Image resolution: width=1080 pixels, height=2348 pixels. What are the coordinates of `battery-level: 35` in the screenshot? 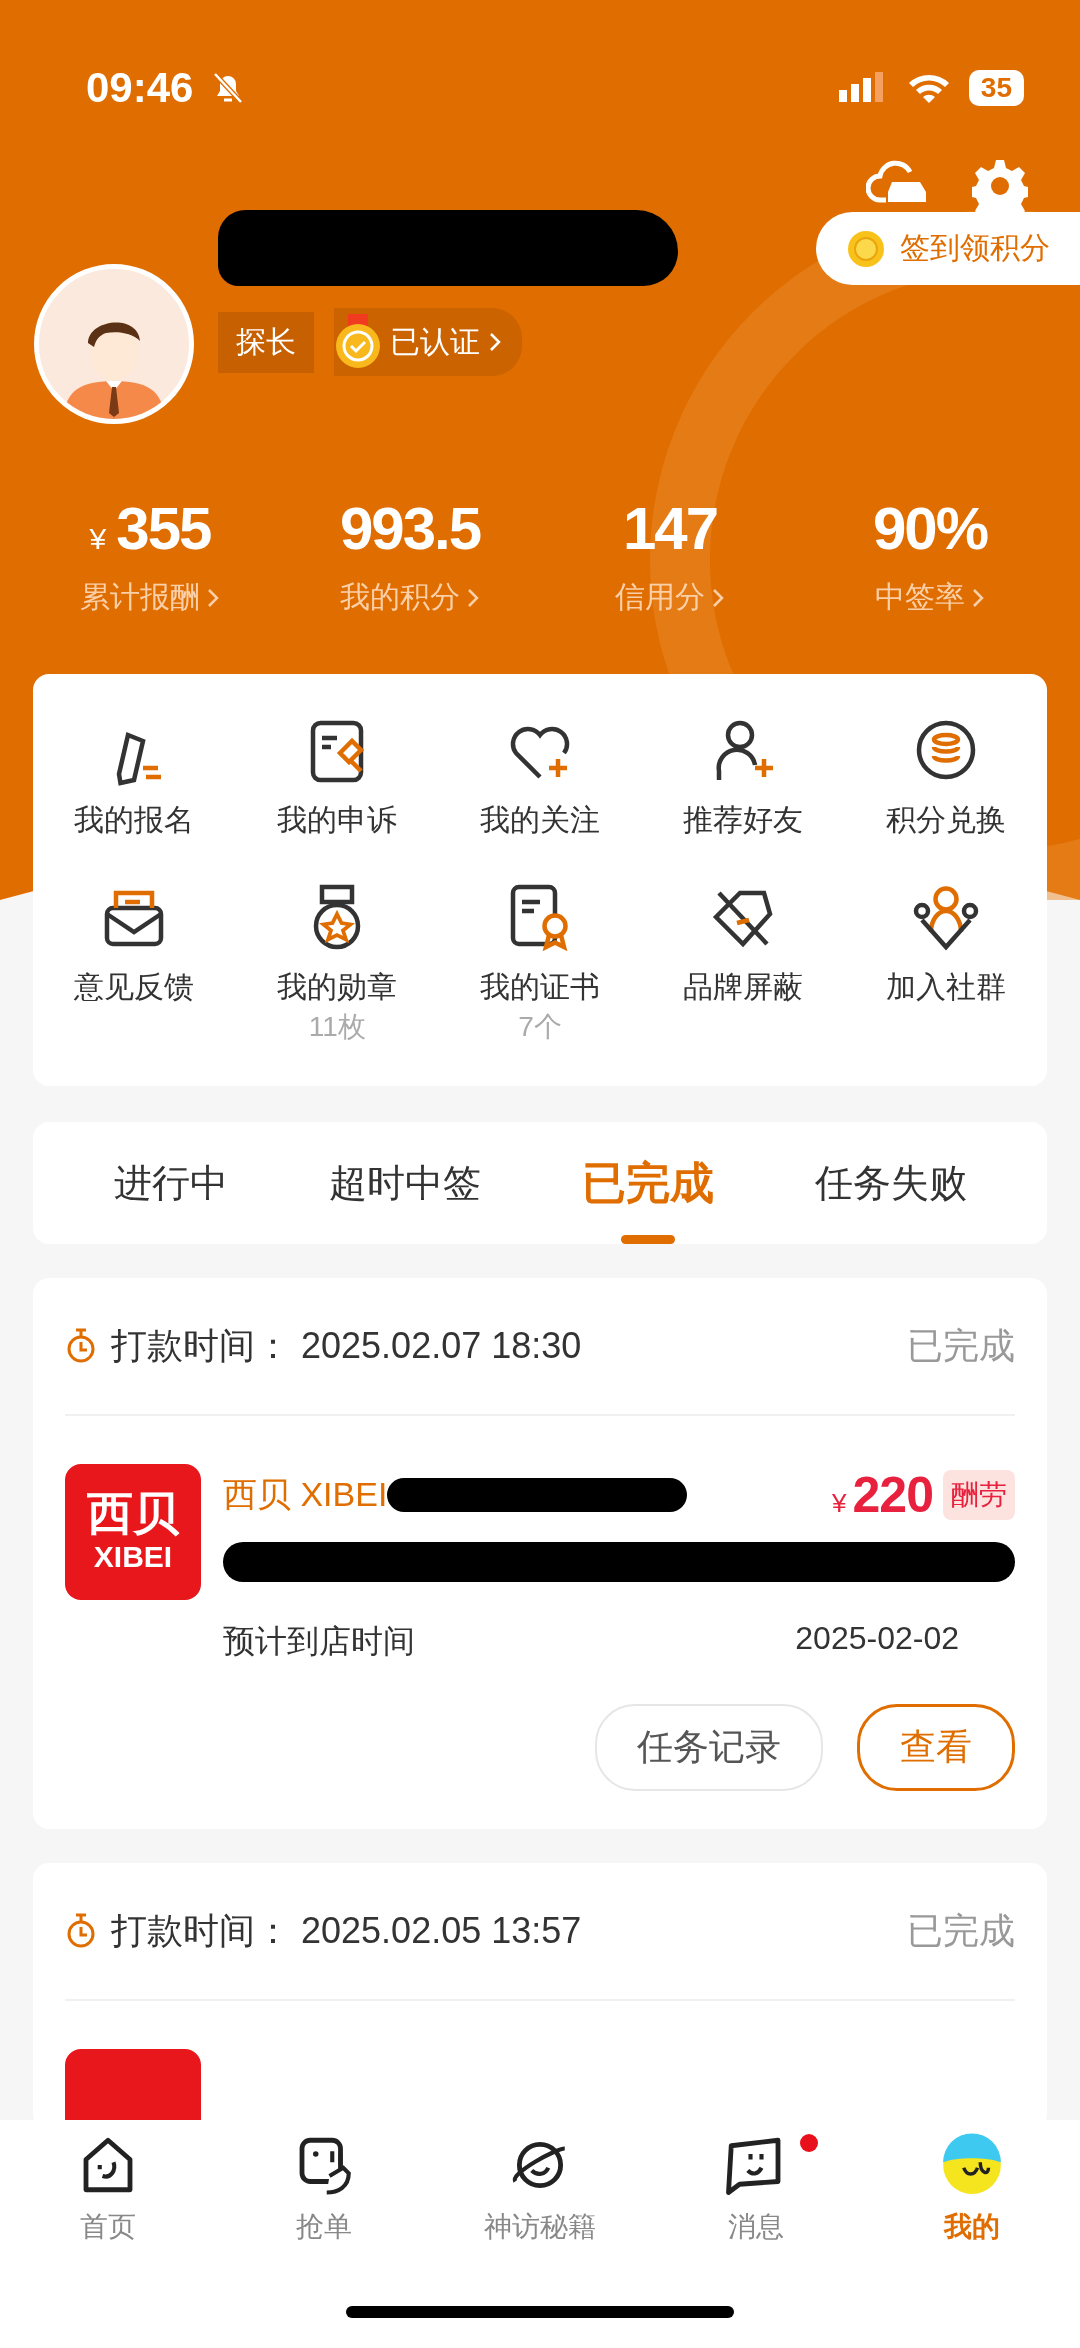 It's located at (996, 88).